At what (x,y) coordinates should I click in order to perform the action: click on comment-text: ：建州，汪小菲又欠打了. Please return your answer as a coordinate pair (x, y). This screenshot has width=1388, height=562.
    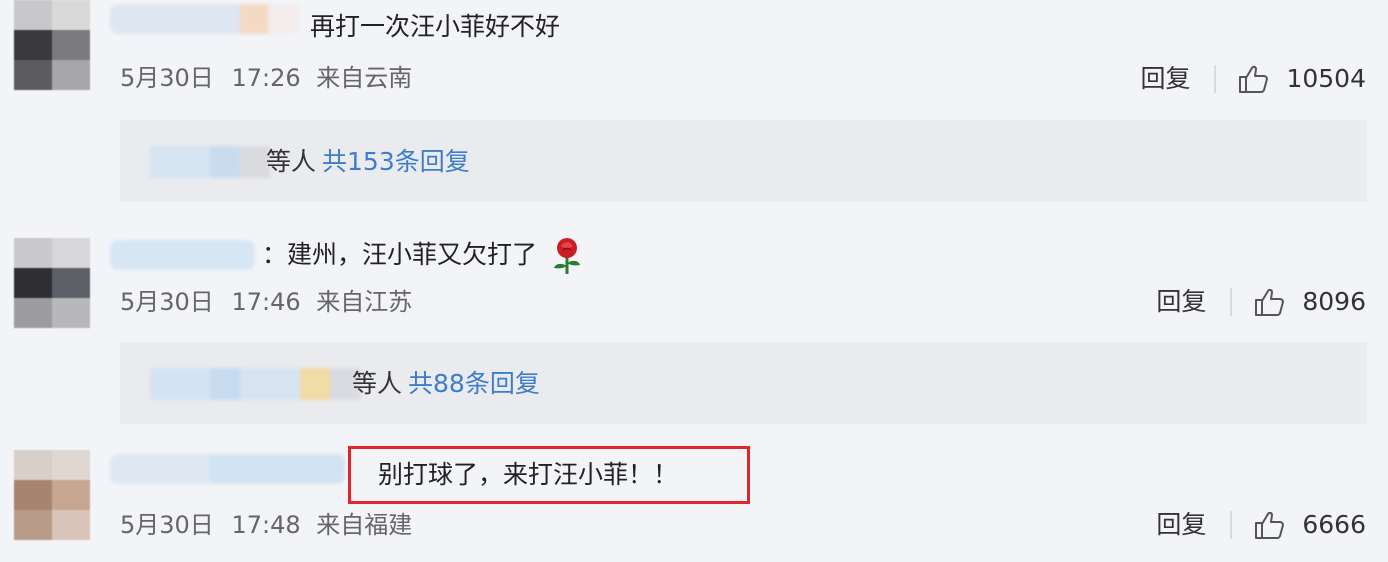
    Looking at the image, I should click on (422, 256).